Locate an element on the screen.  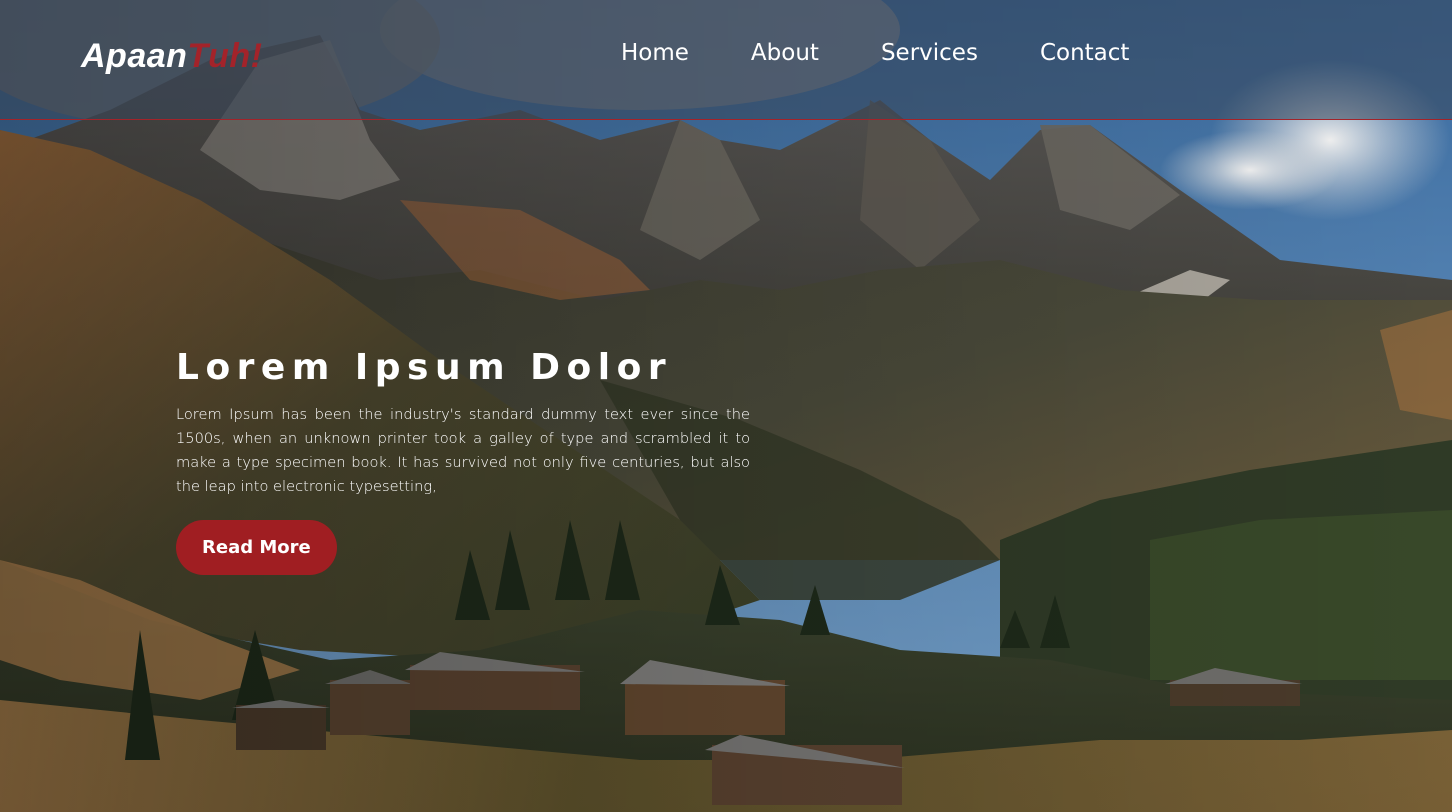
brand-logo: ApaanTuh! is located at coordinates (171, 56).